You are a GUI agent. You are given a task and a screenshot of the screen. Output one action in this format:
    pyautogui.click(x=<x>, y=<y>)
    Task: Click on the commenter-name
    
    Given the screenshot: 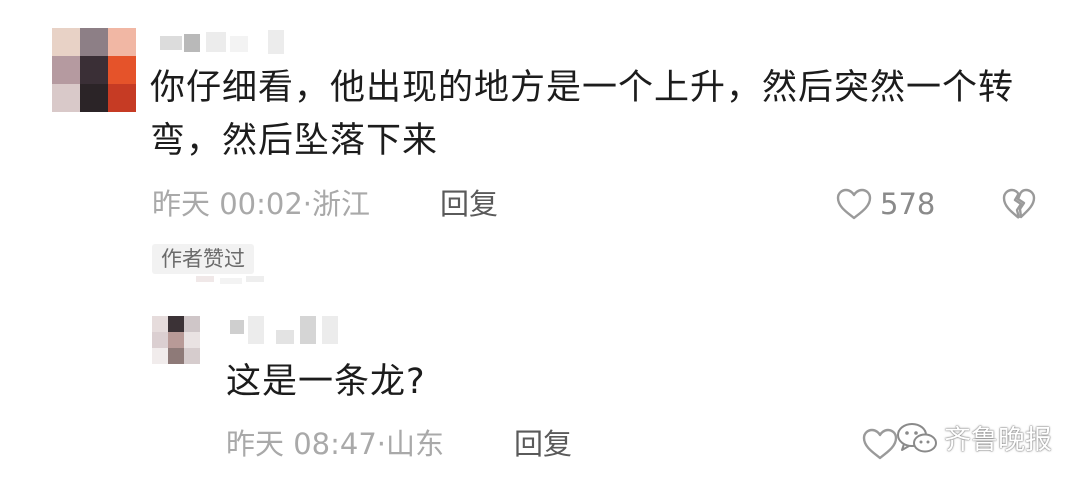 What is the action you would take?
    pyautogui.click(x=222, y=42)
    